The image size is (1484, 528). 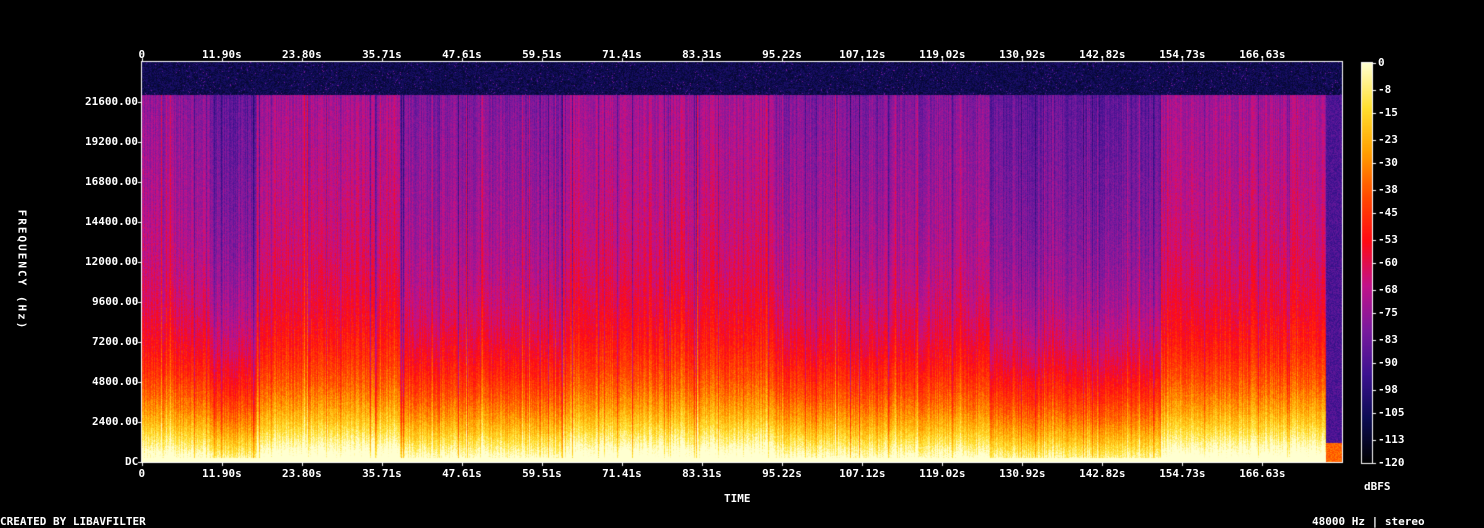 What do you see at coordinates (111, 261) in the screenshot?
I see `y-tick-label: 12000.00` at bounding box center [111, 261].